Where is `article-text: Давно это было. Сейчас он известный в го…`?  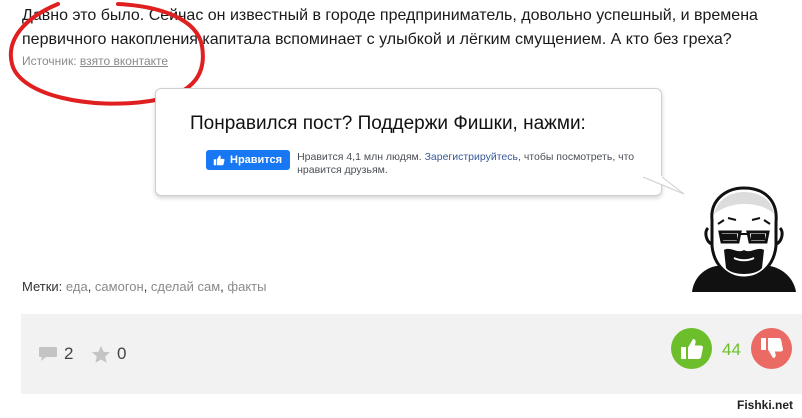 article-text: Давно это было. Сейчас он известный в го… is located at coordinates (412, 28).